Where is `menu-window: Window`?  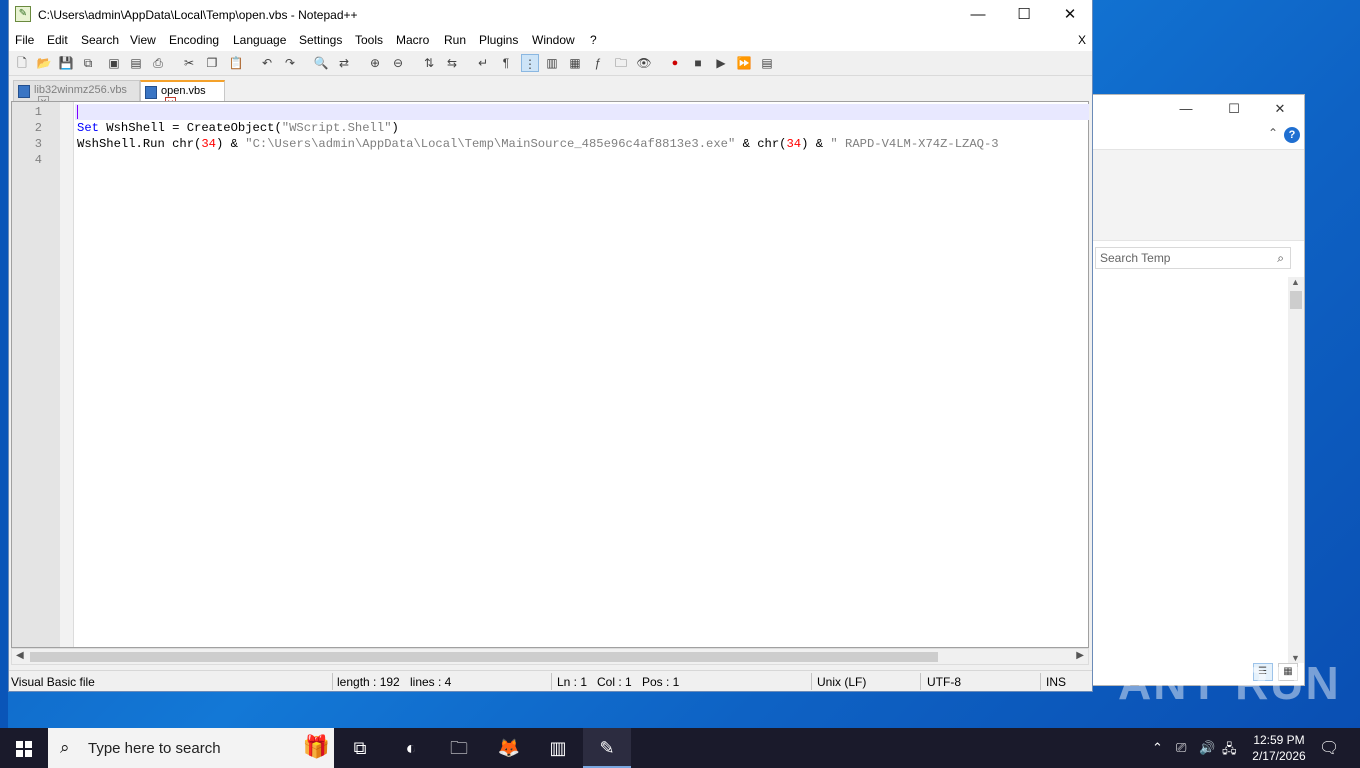 menu-window: Window is located at coordinates (553, 40).